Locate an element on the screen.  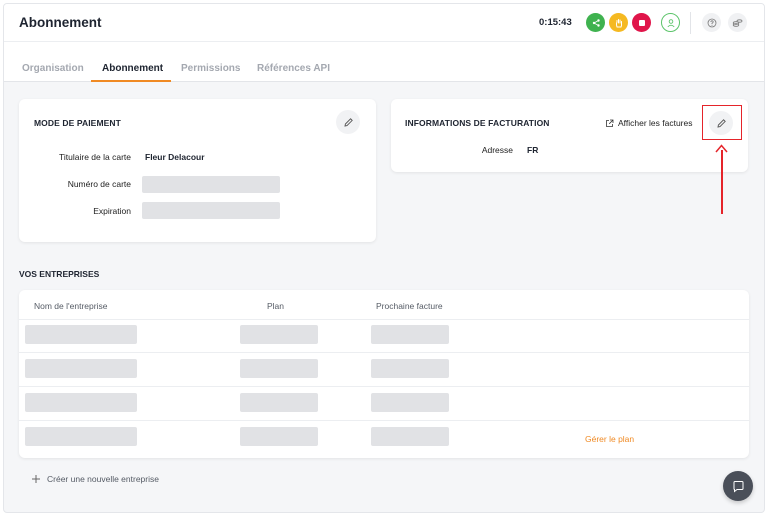
billing-info-title: INFORMATIONS DE FACTURATION is located at coordinates (477, 123).